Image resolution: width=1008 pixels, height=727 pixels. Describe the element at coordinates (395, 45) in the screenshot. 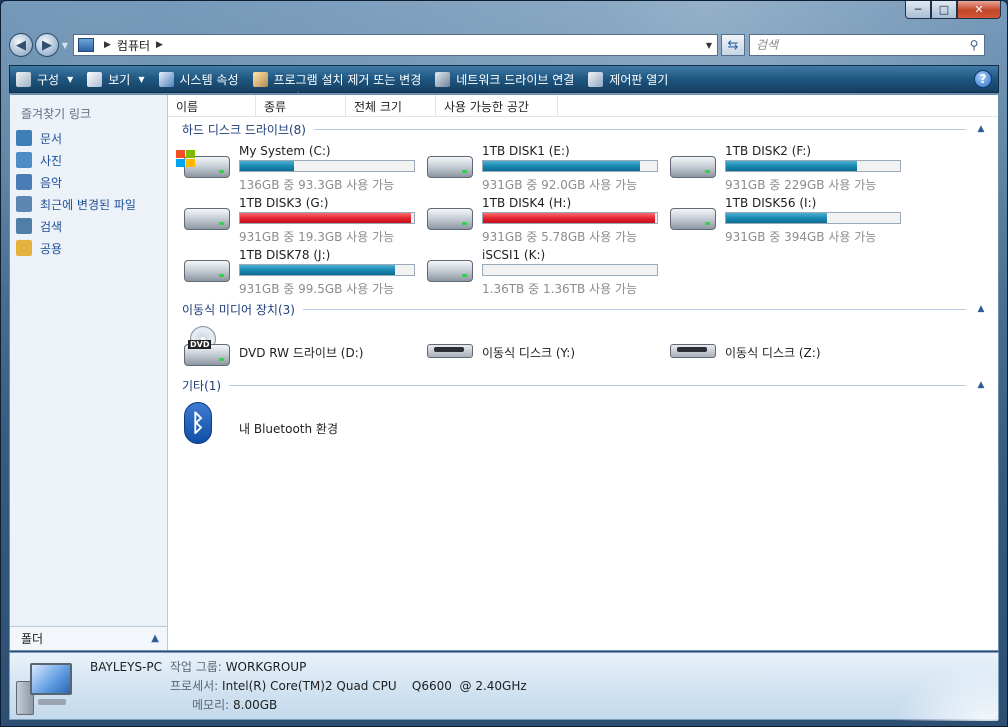

I see `address-bar: ▶ 컴퓨터 ▶ ▼` at that location.